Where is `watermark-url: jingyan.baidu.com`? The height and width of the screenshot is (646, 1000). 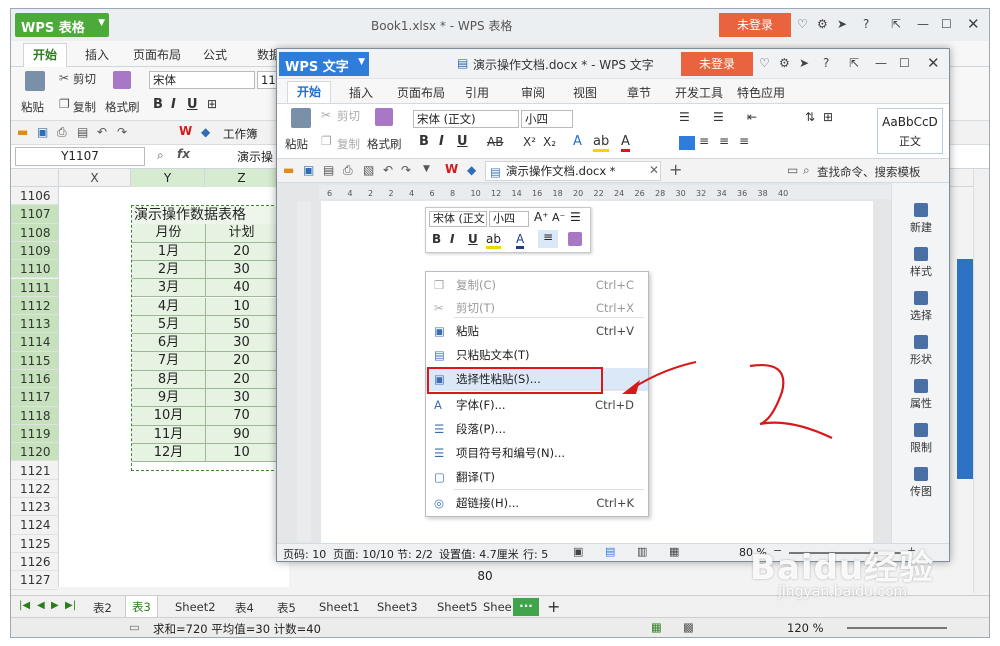 watermark-url: jingyan.baidu.com is located at coordinates (843, 592).